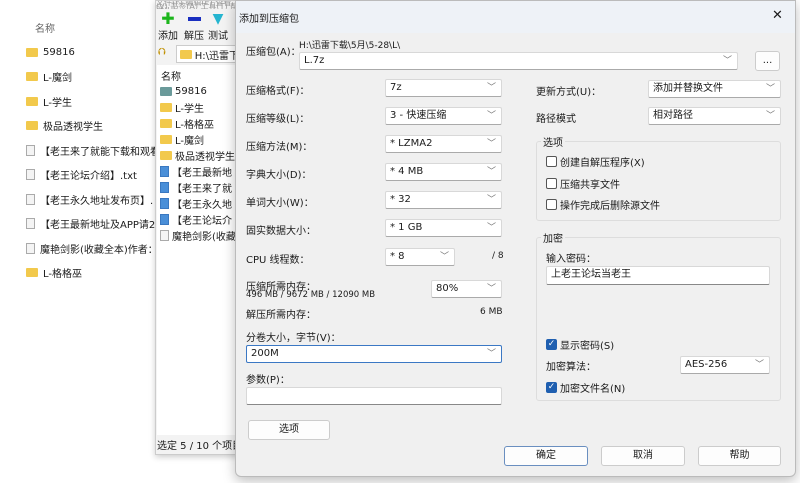 This screenshot has width=800, height=483. What do you see at coordinates (202, 173) in the screenshot?
I see `item-name: 【老王最新地` at bounding box center [202, 173].